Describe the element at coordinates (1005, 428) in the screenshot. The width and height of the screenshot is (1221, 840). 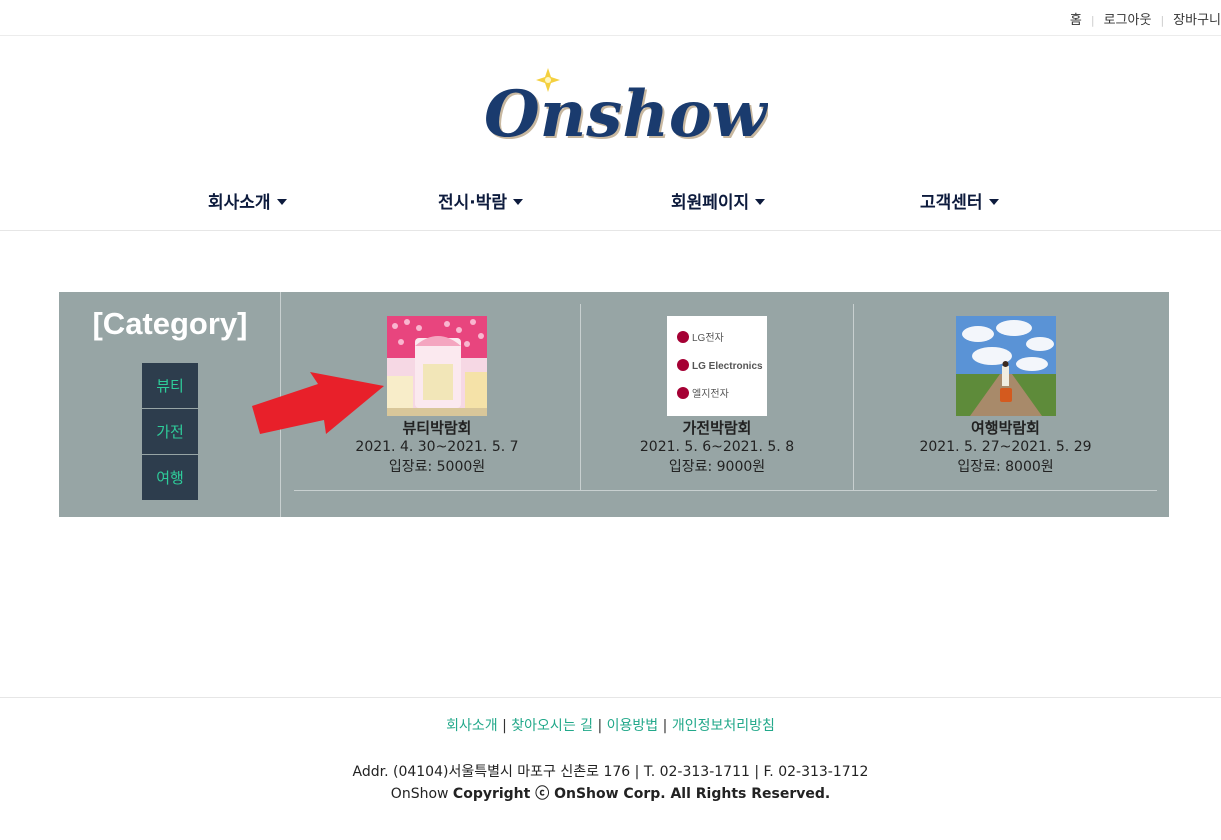
I see `expo-name: 여행박람회` at that location.